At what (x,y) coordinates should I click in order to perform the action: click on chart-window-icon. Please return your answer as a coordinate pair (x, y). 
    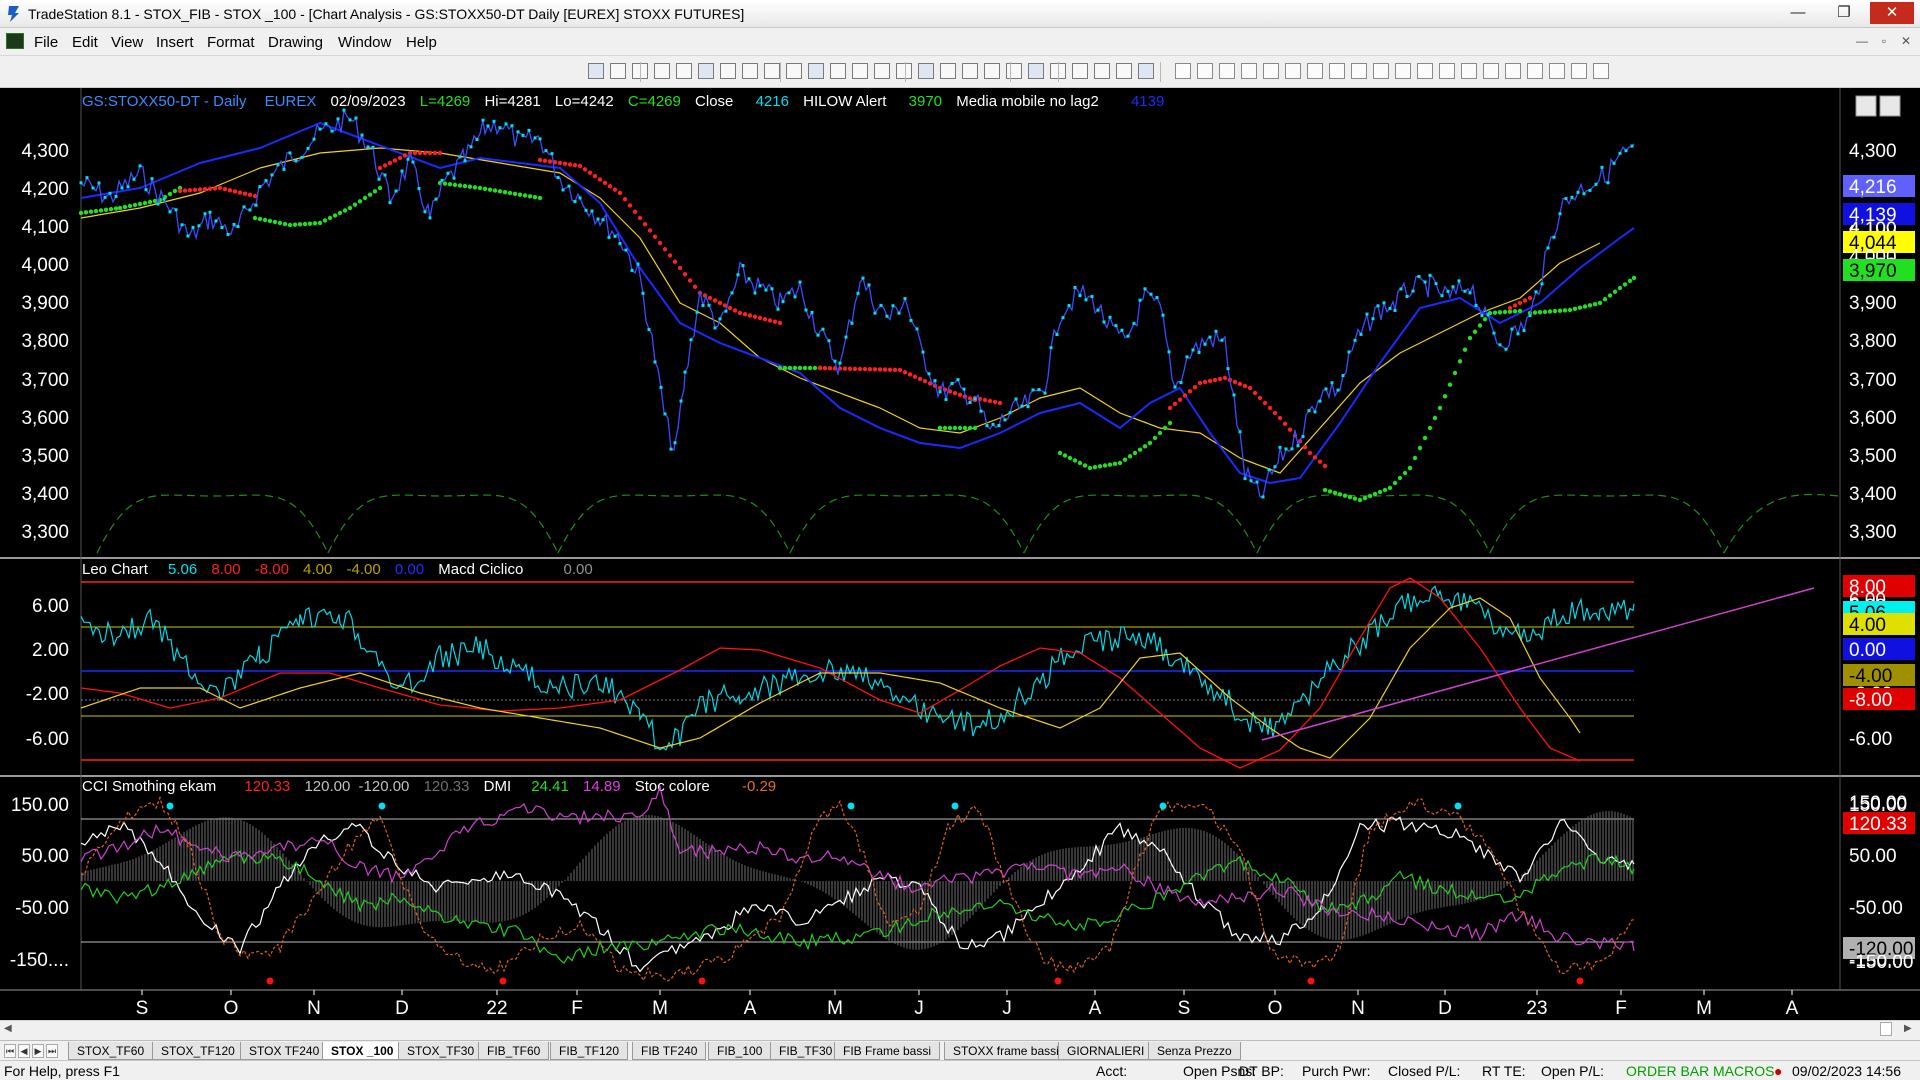
    Looking at the image, I should click on (15, 41).